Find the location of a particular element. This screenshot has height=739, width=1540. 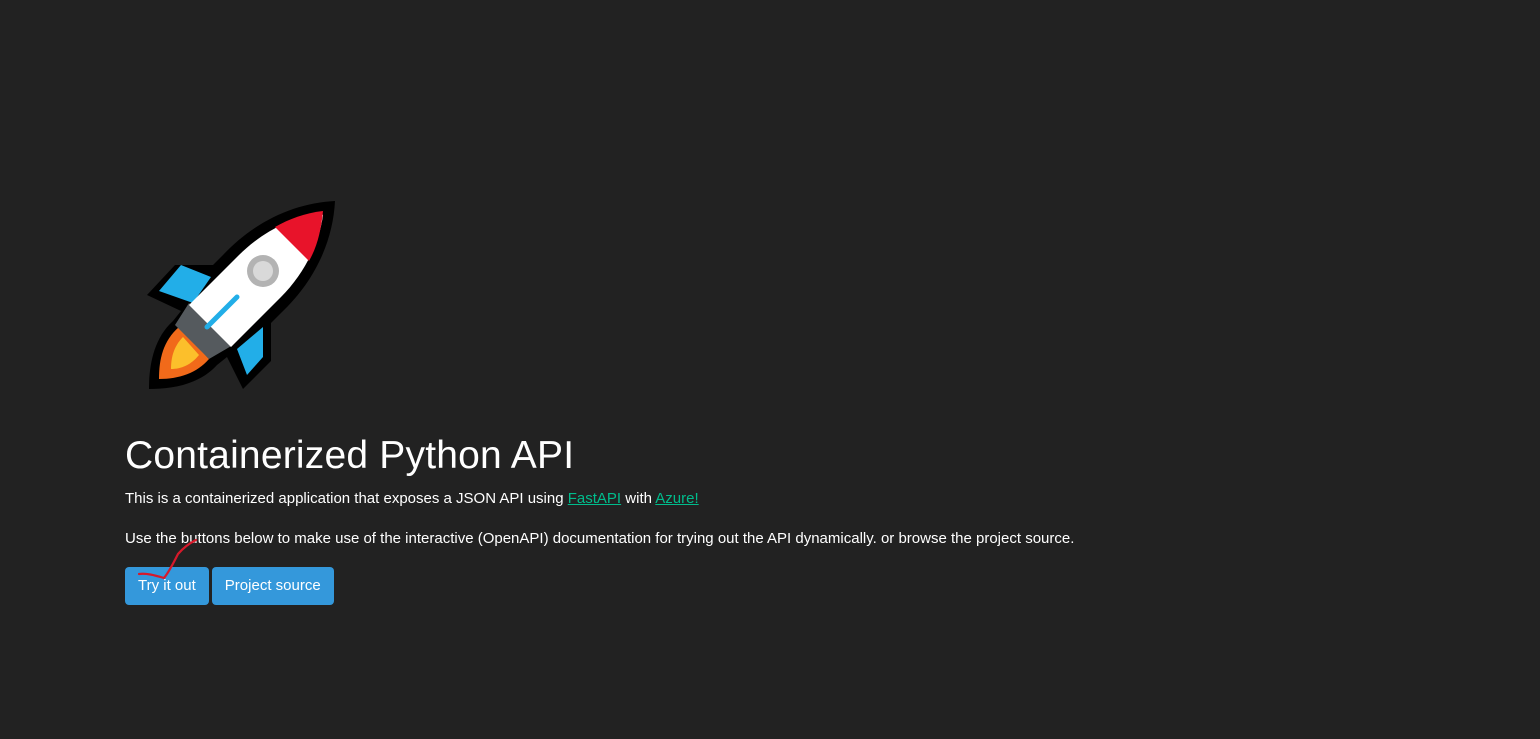

intro-text-middle: with is located at coordinates (638, 498).